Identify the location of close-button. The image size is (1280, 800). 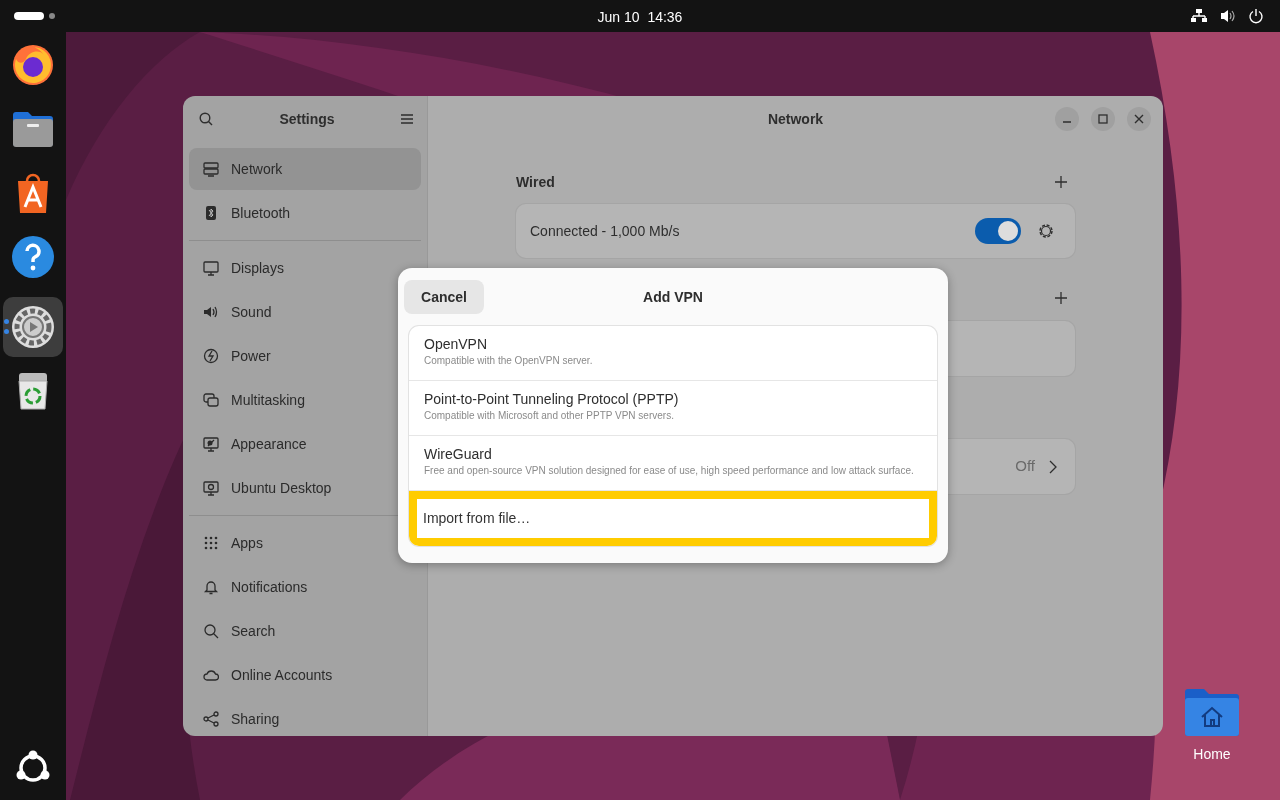
(1139, 119).